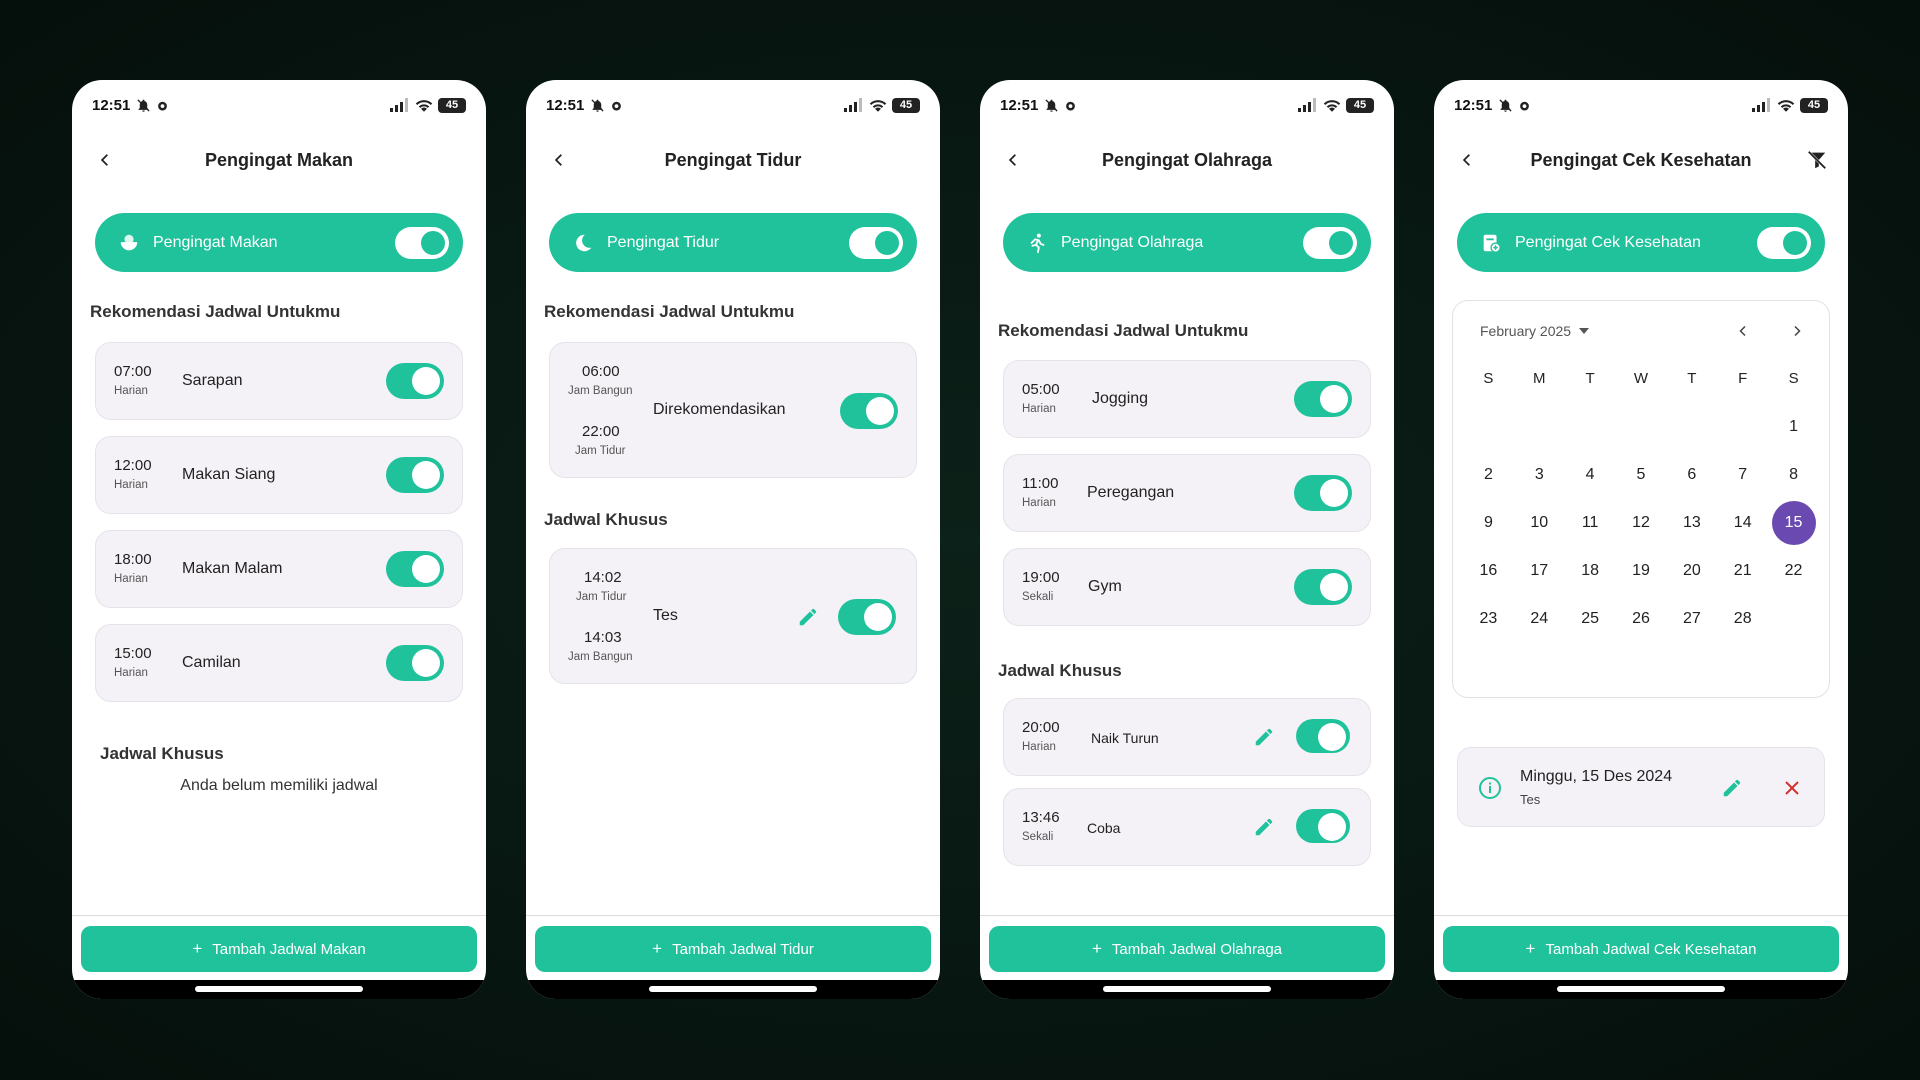 The image size is (1920, 1080). What do you see at coordinates (1539, 633) in the screenshot?
I see `calendar-day: 24` at bounding box center [1539, 633].